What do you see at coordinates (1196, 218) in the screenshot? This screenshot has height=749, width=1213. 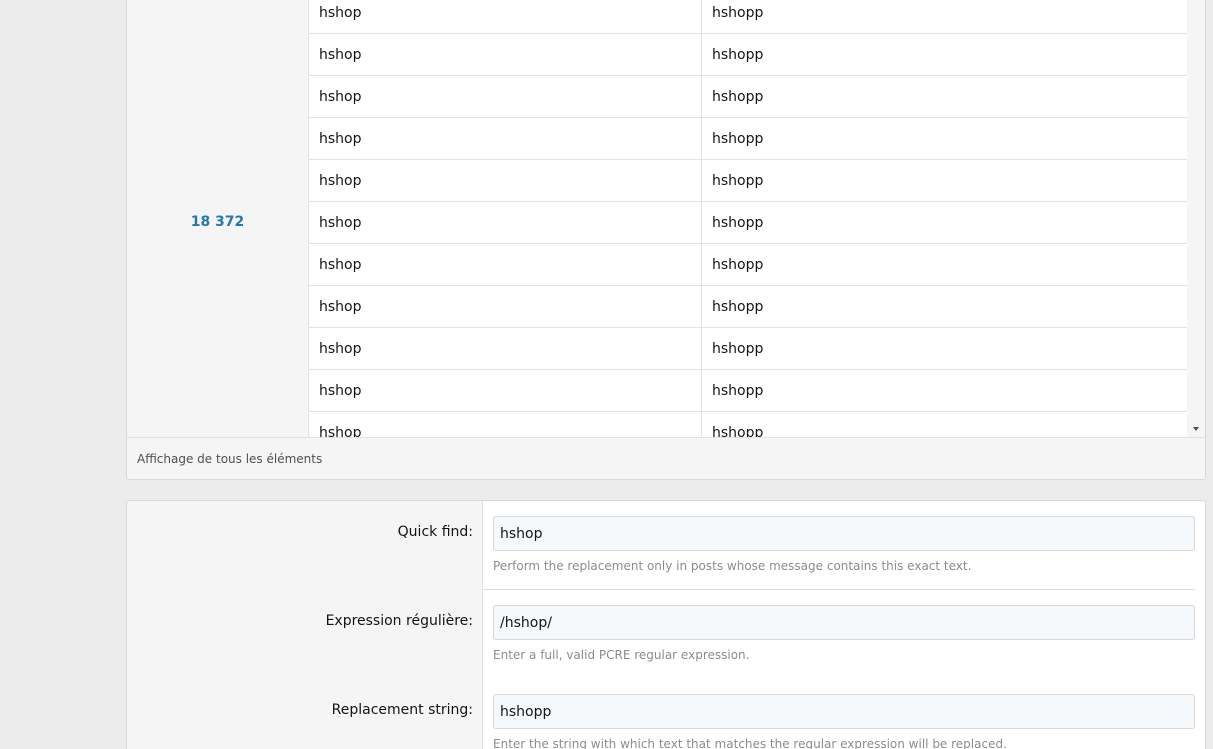 I see `vertical-scrollbar` at bounding box center [1196, 218].